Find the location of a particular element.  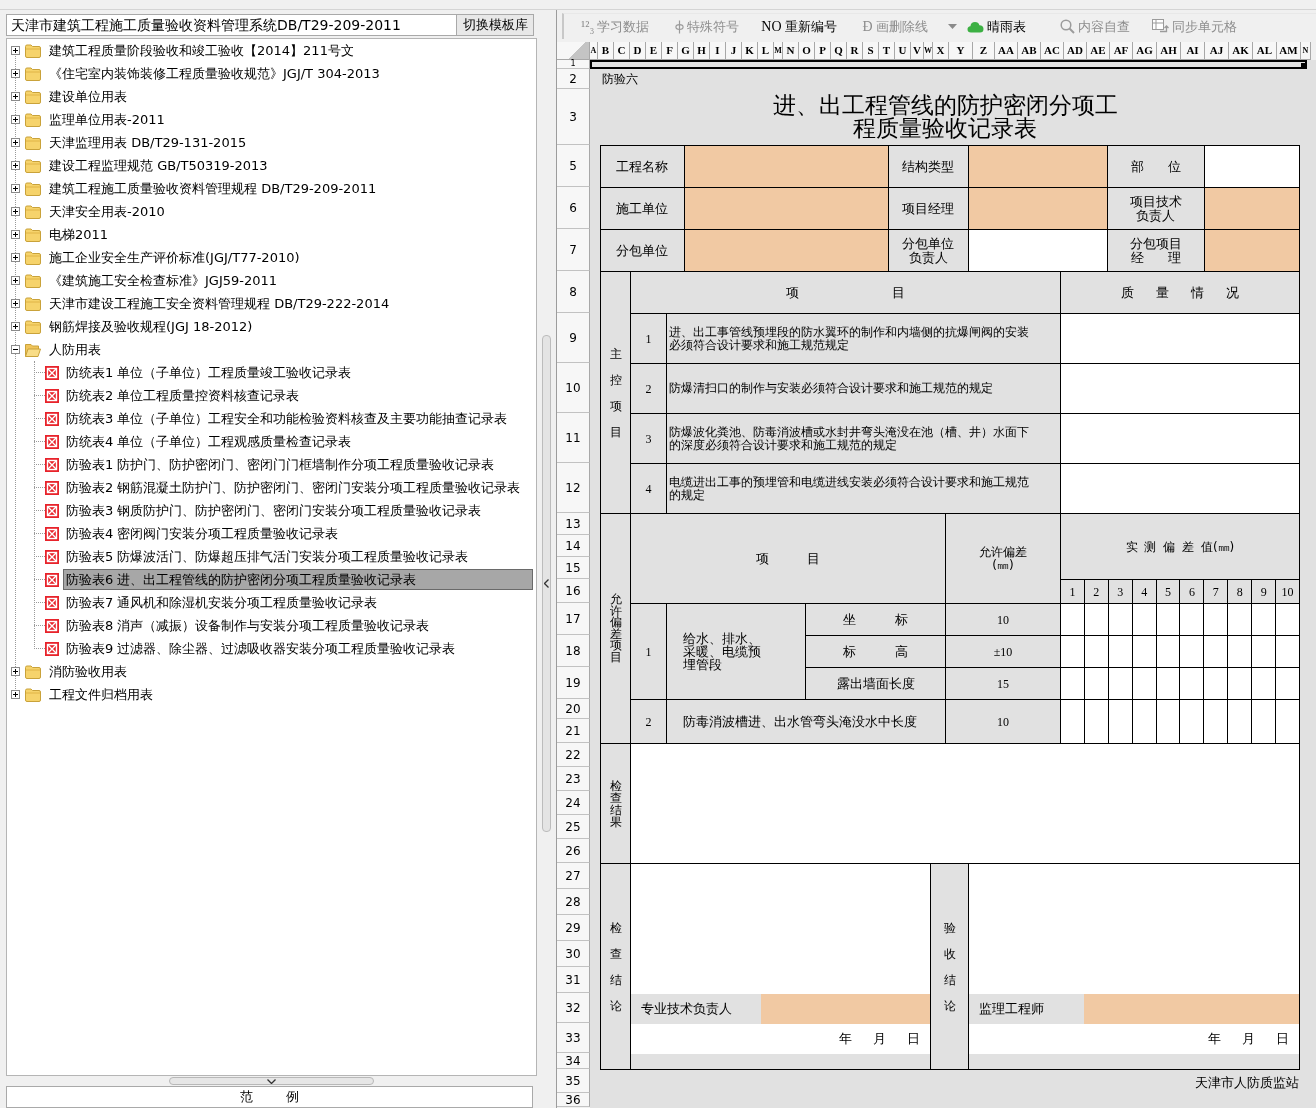

column-header: F is located at coordinates (670, 51).